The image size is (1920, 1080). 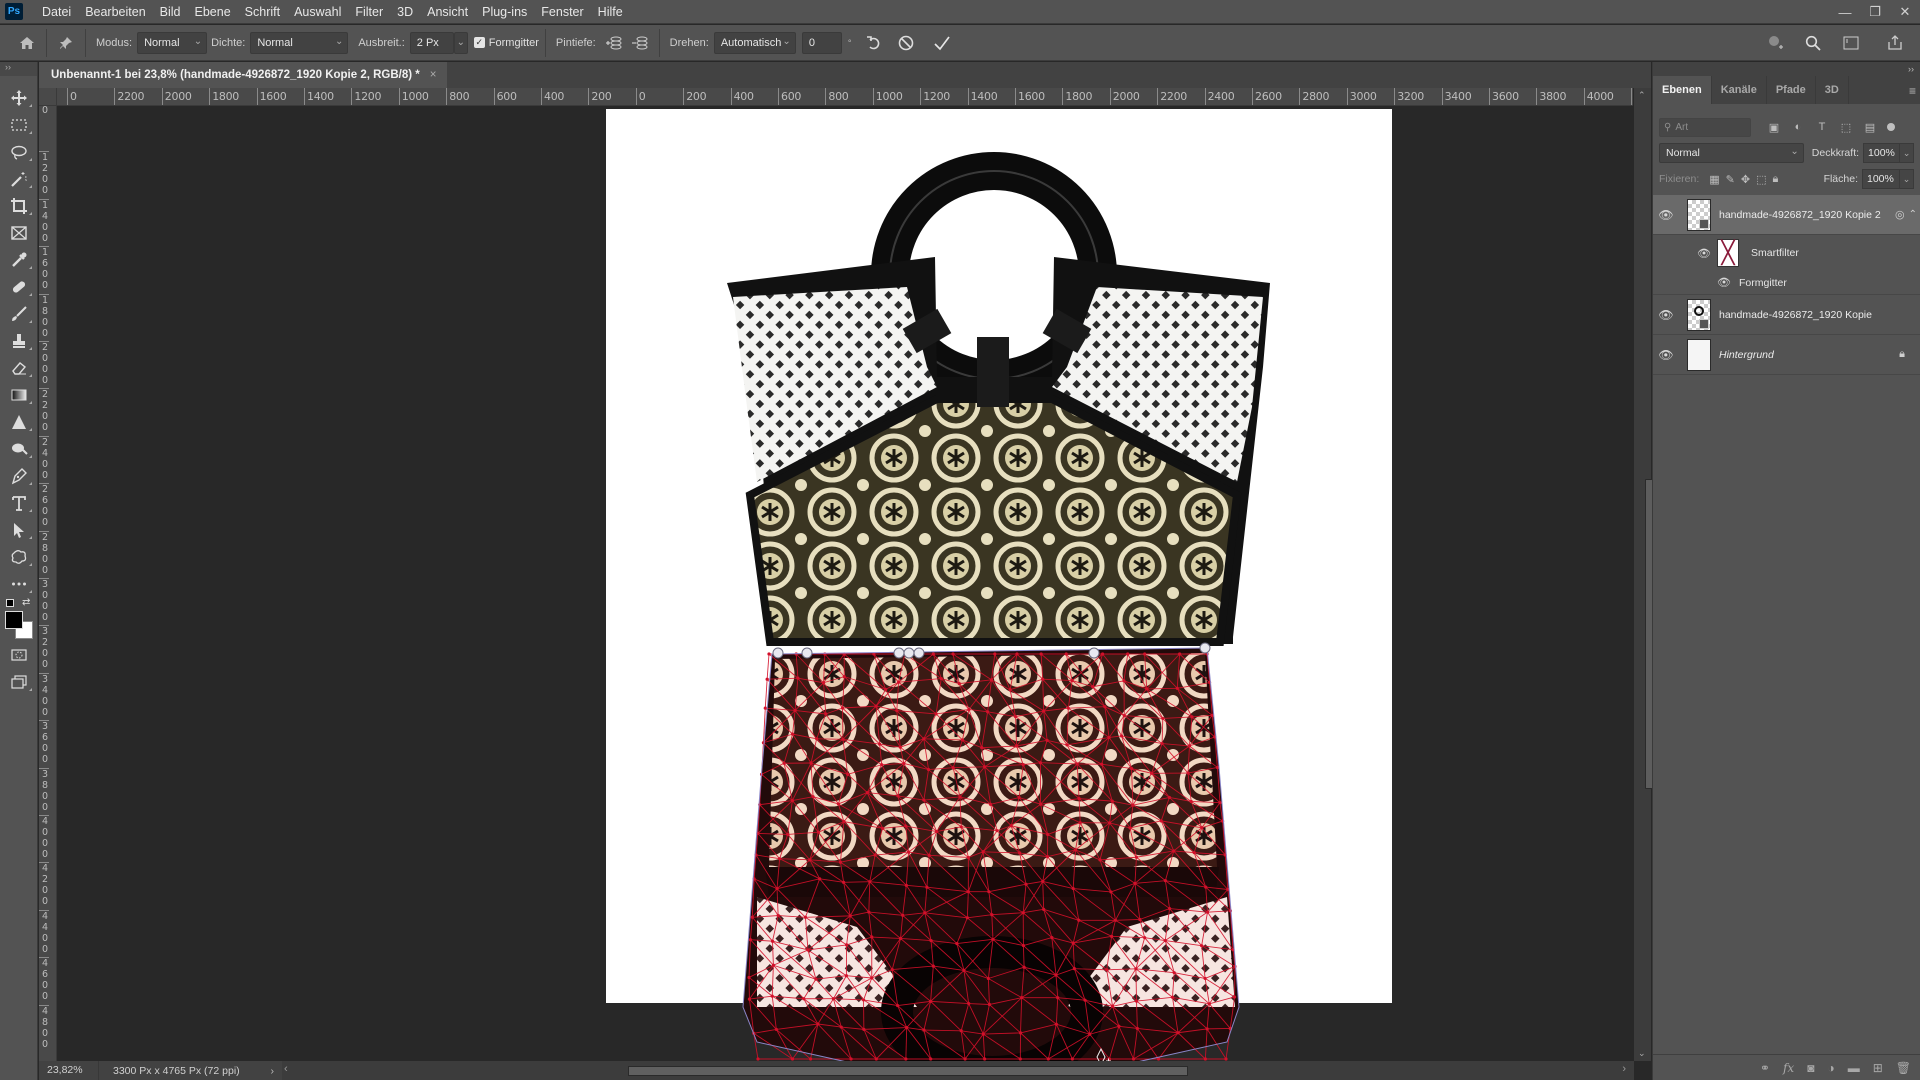 I want to click on tools-collapse-toggle: ››, so click(x=18, y=69).